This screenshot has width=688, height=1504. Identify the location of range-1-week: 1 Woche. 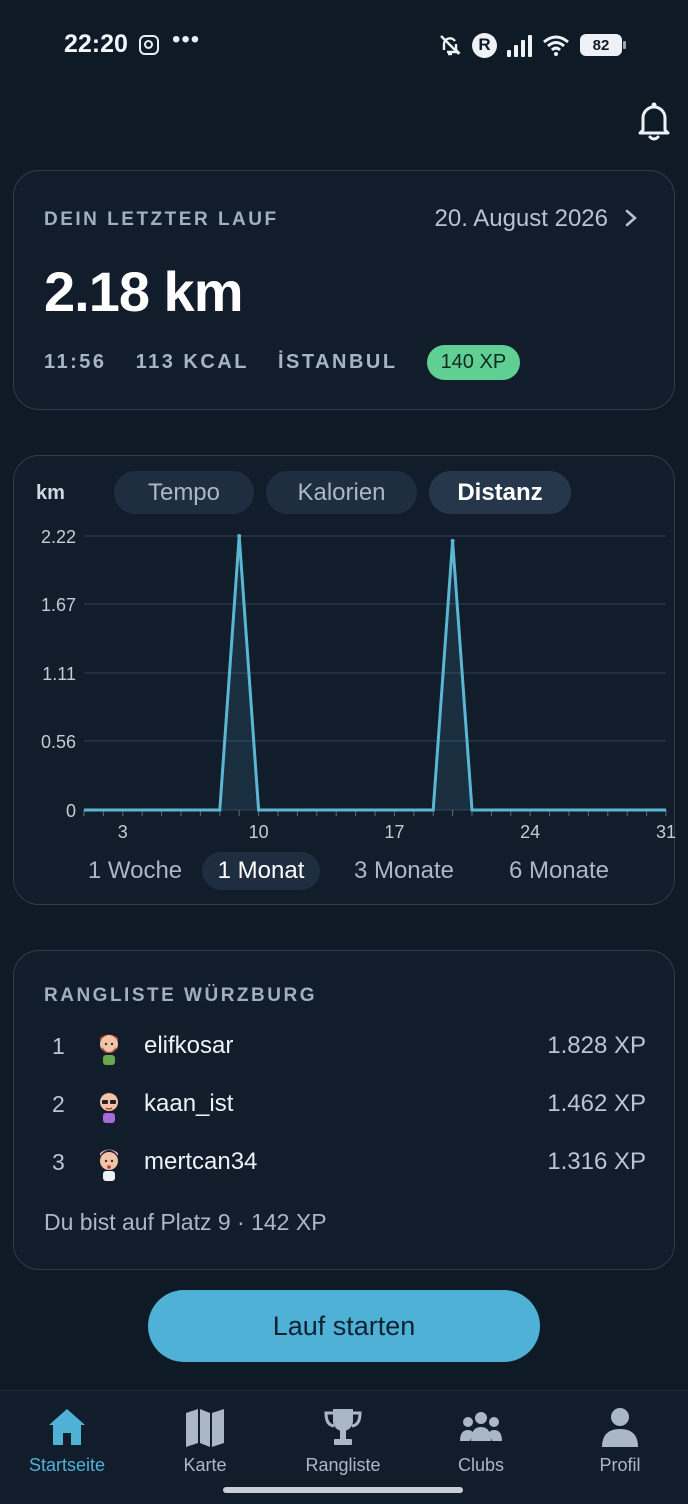
(135, 871).